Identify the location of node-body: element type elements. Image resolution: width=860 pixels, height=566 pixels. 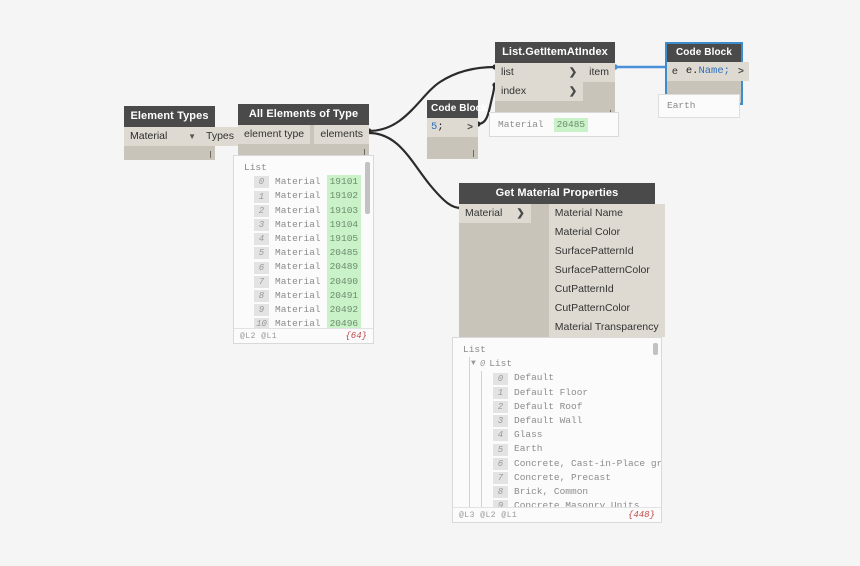
(303, 134).